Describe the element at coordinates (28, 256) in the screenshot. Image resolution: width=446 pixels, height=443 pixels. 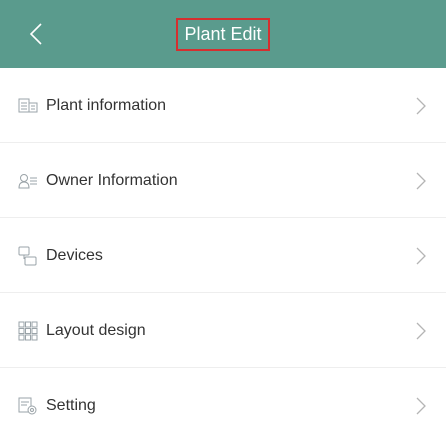
I see `devices-icon` at that location.